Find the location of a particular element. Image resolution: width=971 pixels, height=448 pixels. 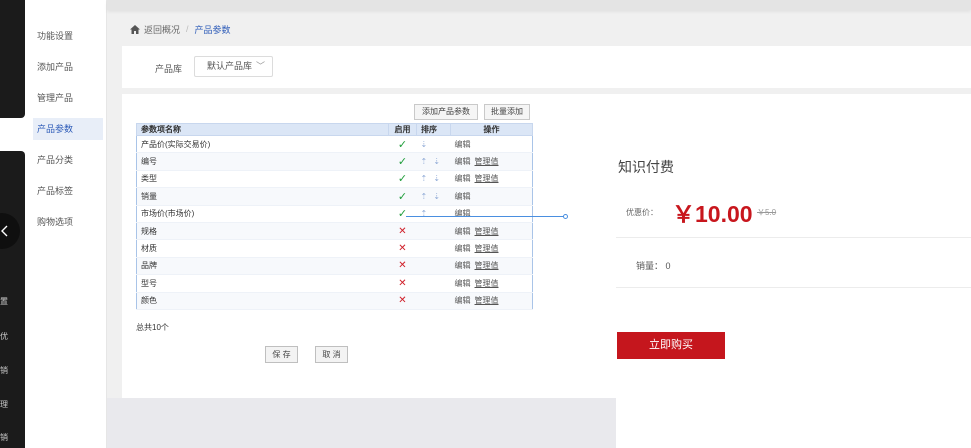

library-select: 默认产品库 ﹀ is located at coordinates (233, 66).